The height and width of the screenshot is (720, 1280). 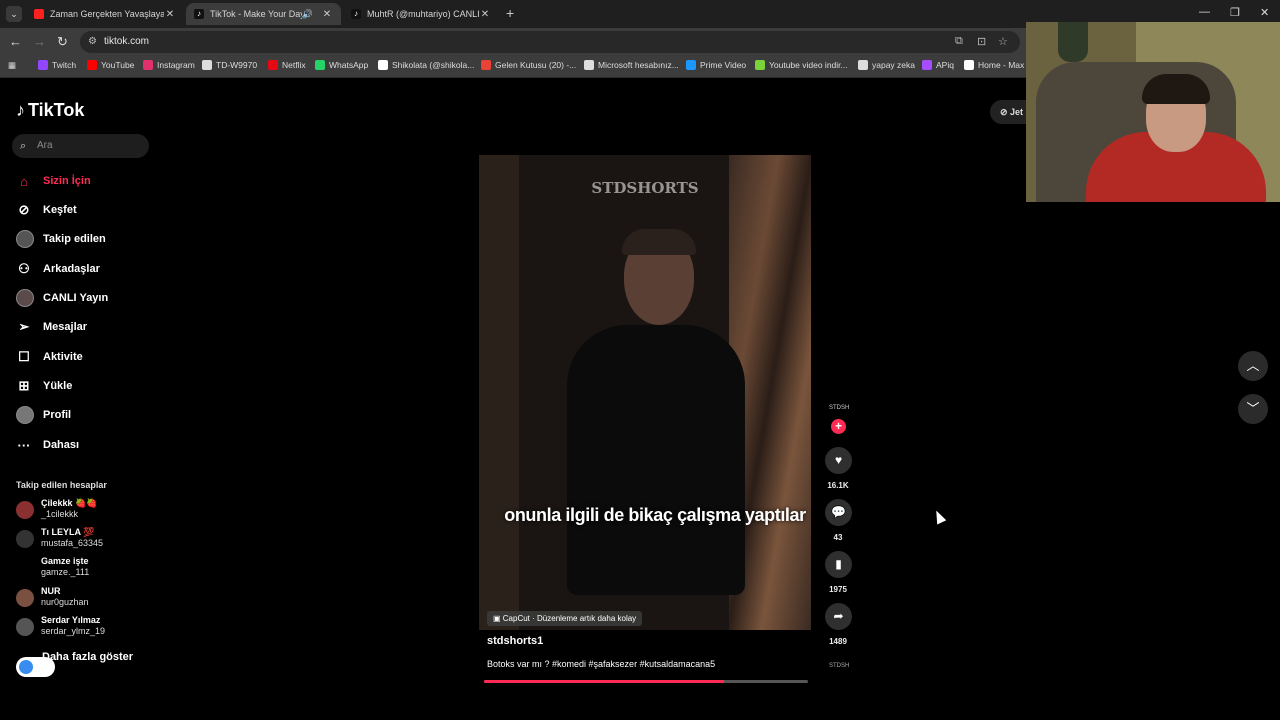 I want to click on sidebar-item-label: Arkadaşlar, so click(x=71, y=269).